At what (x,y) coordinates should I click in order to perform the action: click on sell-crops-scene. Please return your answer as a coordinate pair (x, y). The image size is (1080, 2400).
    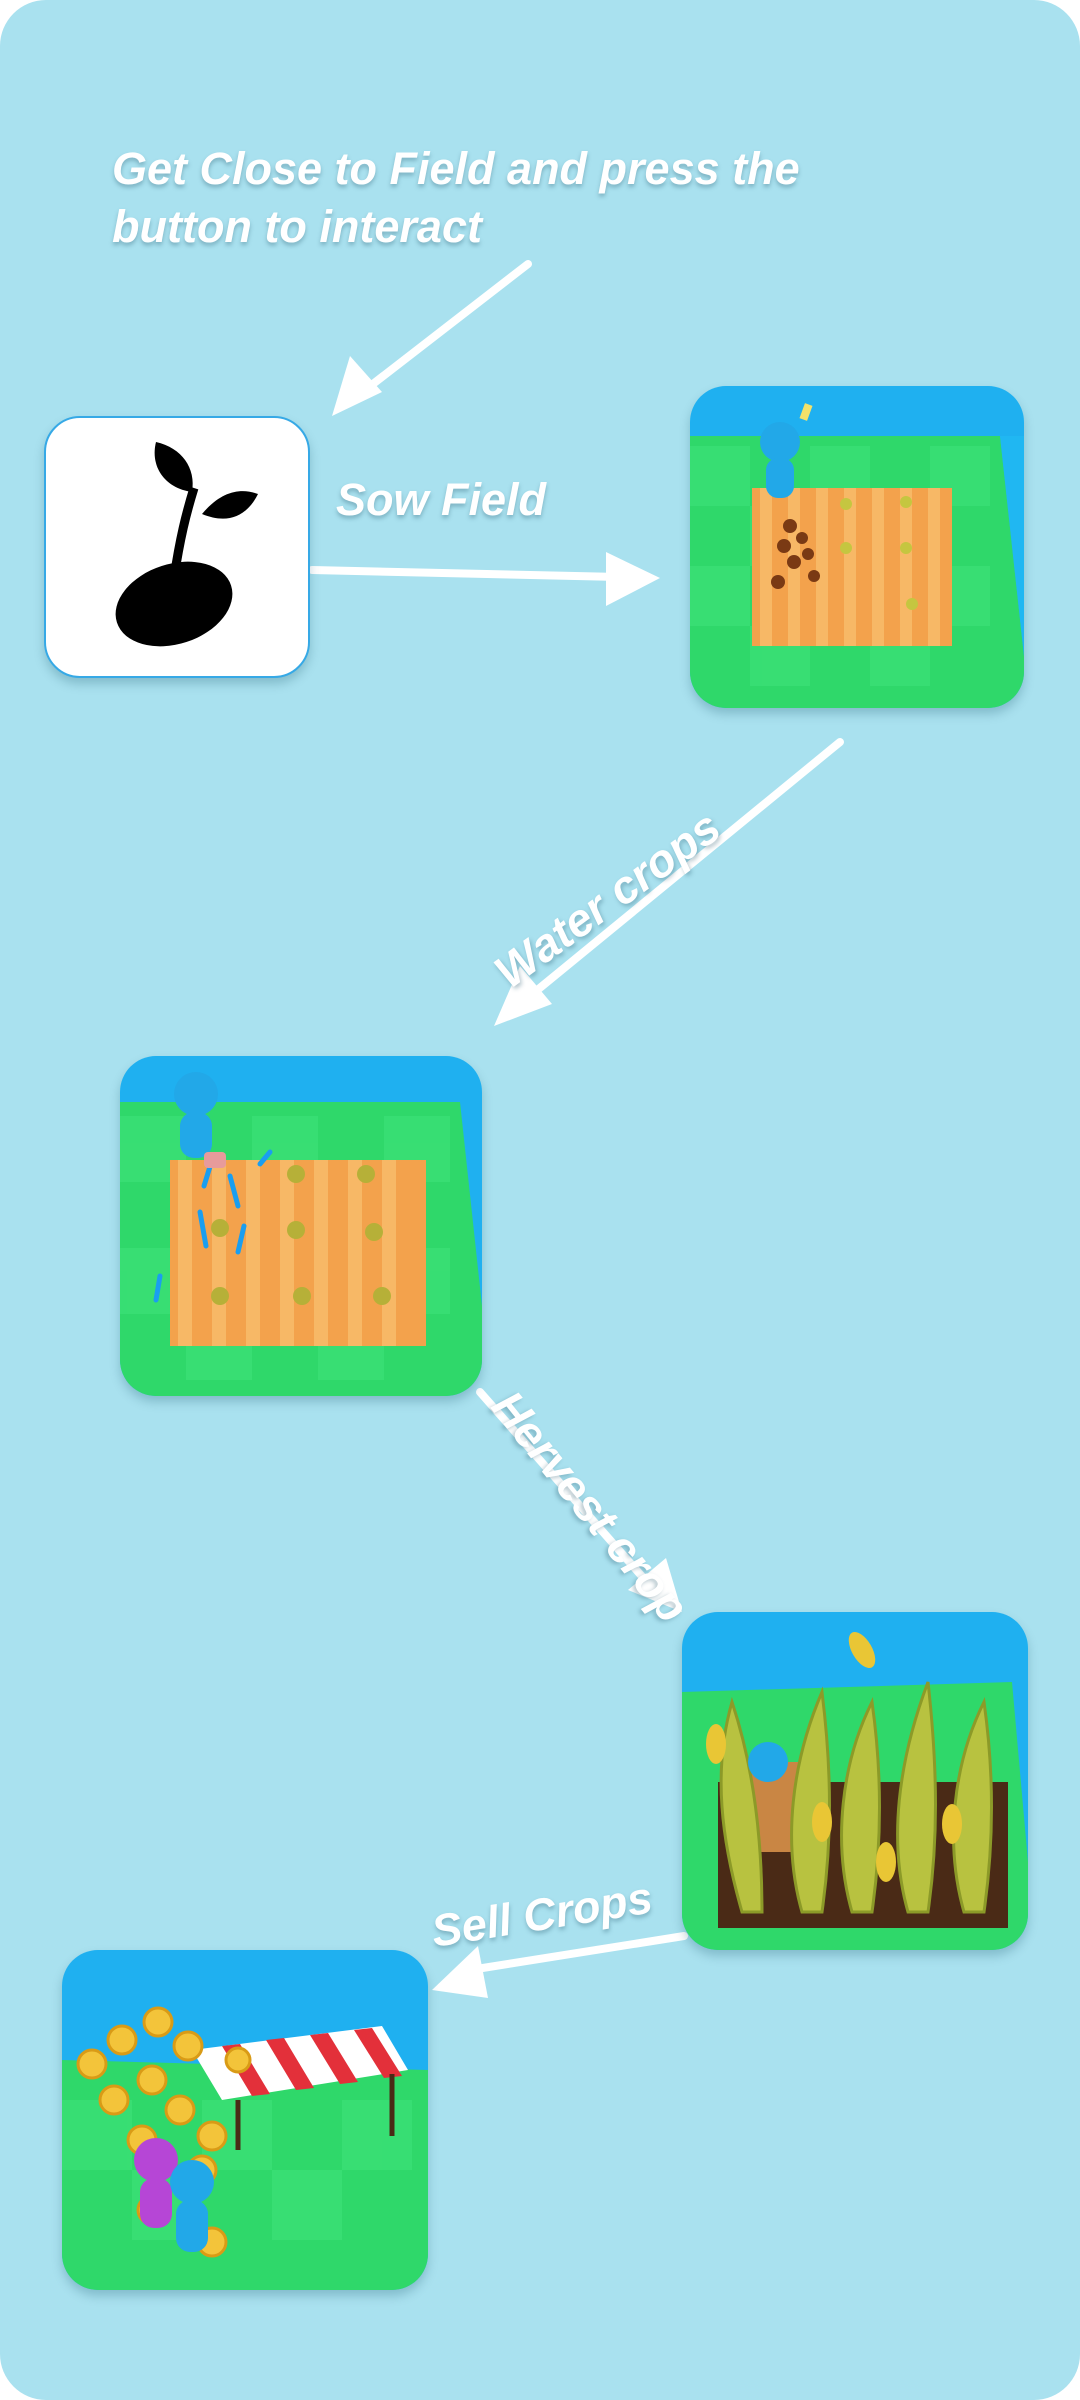
    Looking at the image, I should click on (245, 2120).